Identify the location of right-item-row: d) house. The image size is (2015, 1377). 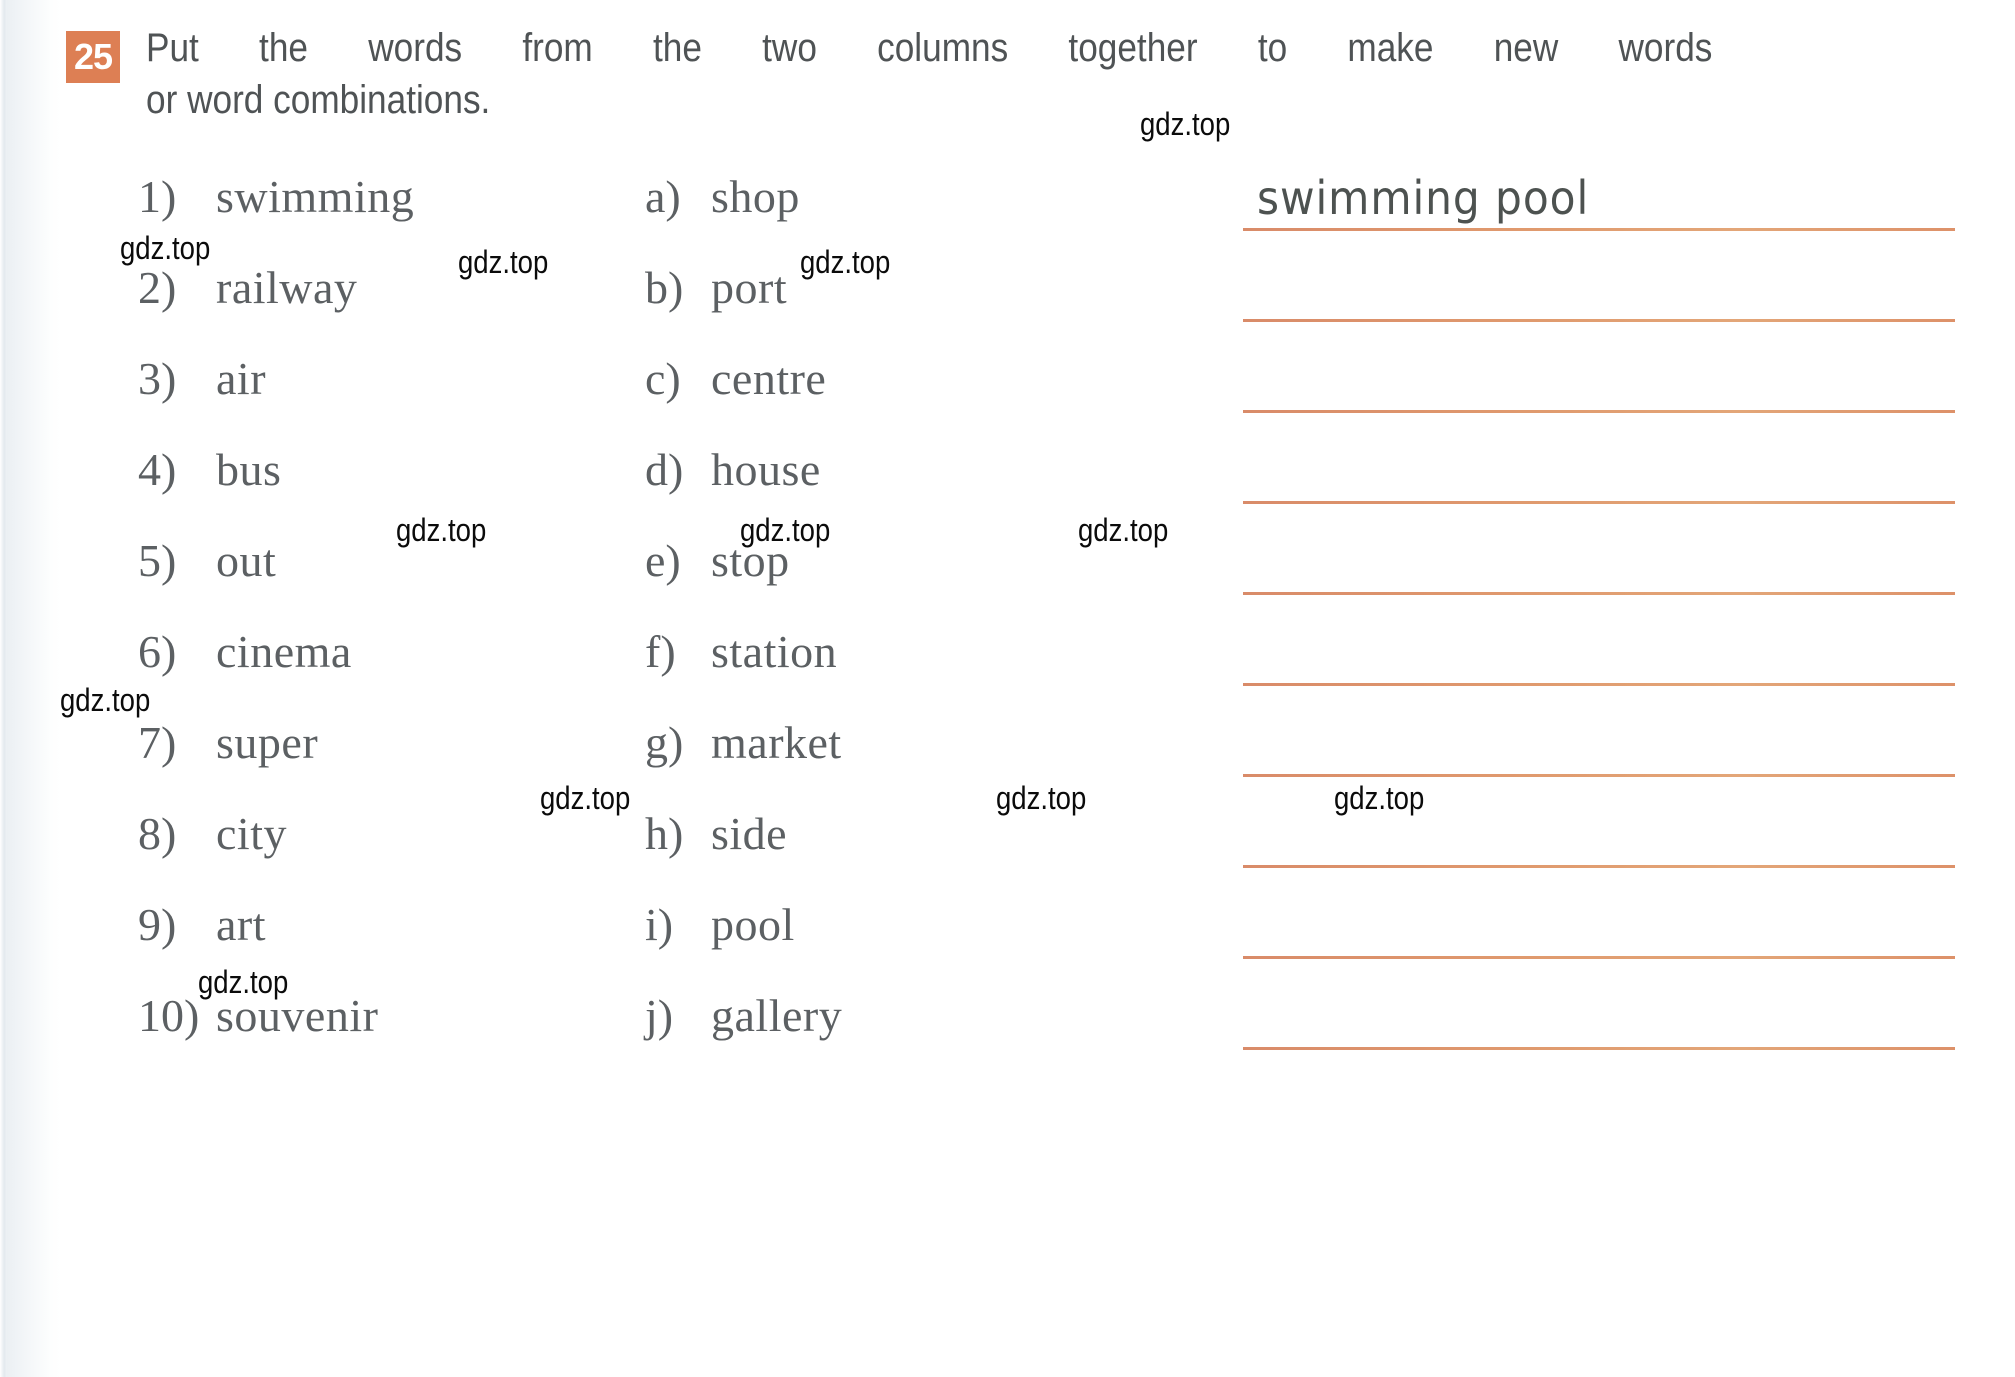
(805, 476).